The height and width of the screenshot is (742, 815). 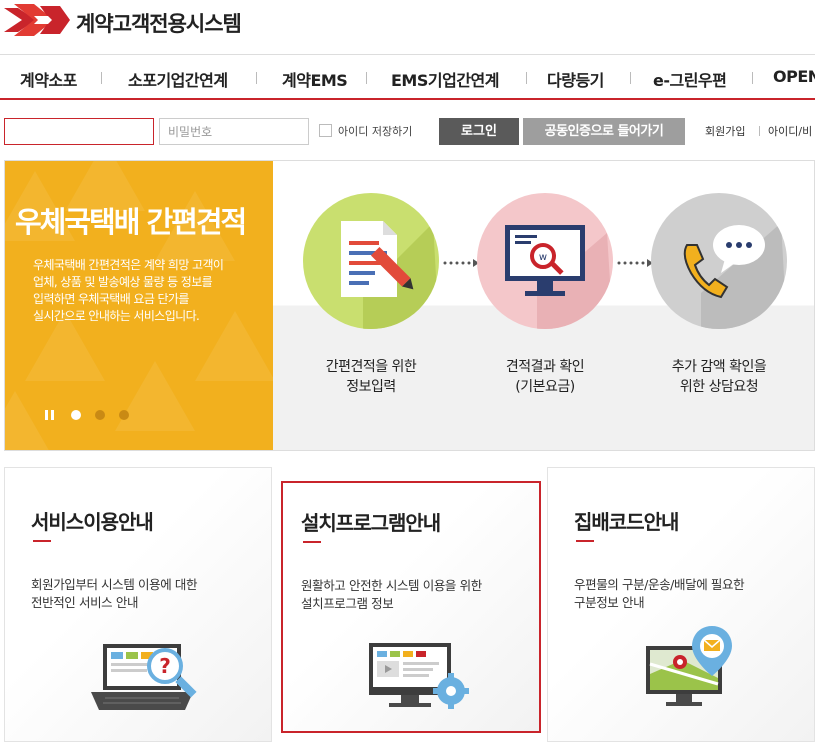 I want to click on nav-item-open: OPEN, so click(x=794, y=76).